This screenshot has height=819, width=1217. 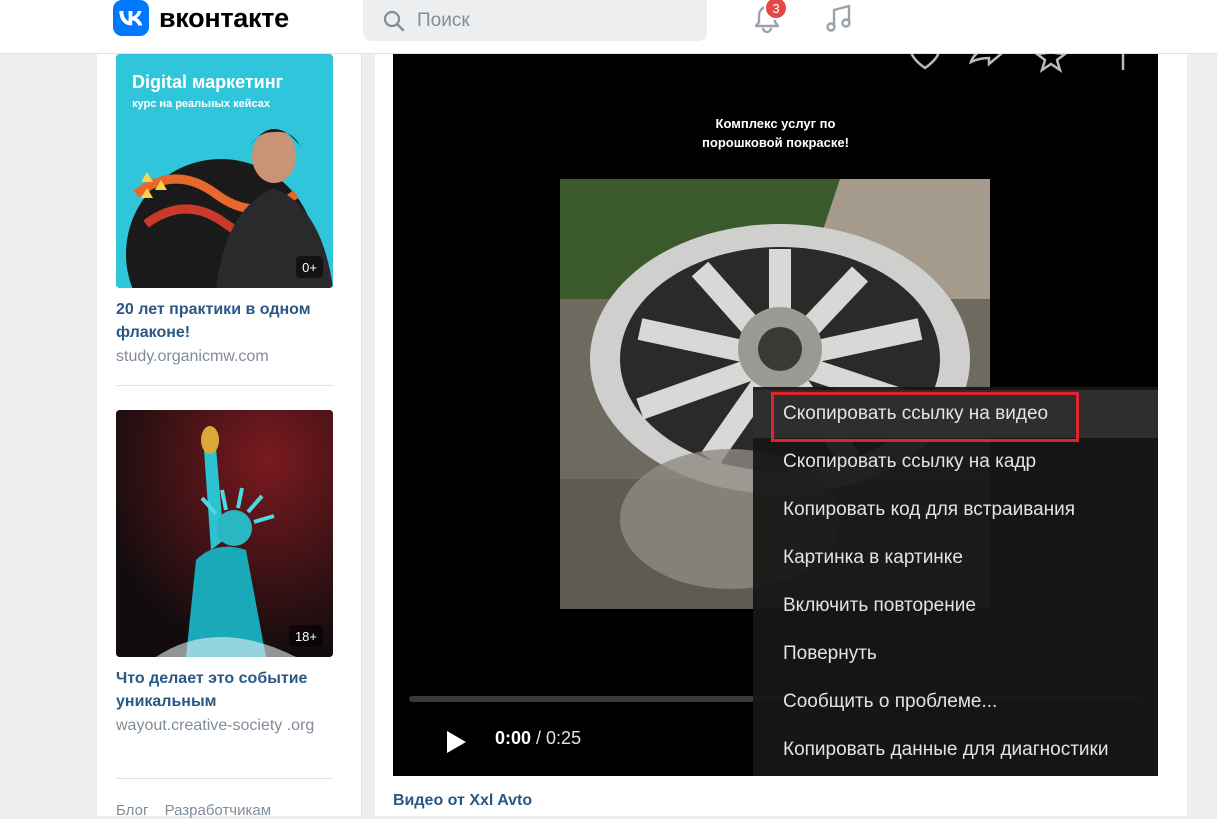 I want to click on menu-item-copy-diagnostics: Копировать данные для диагностики, so click(x=955, y=750).